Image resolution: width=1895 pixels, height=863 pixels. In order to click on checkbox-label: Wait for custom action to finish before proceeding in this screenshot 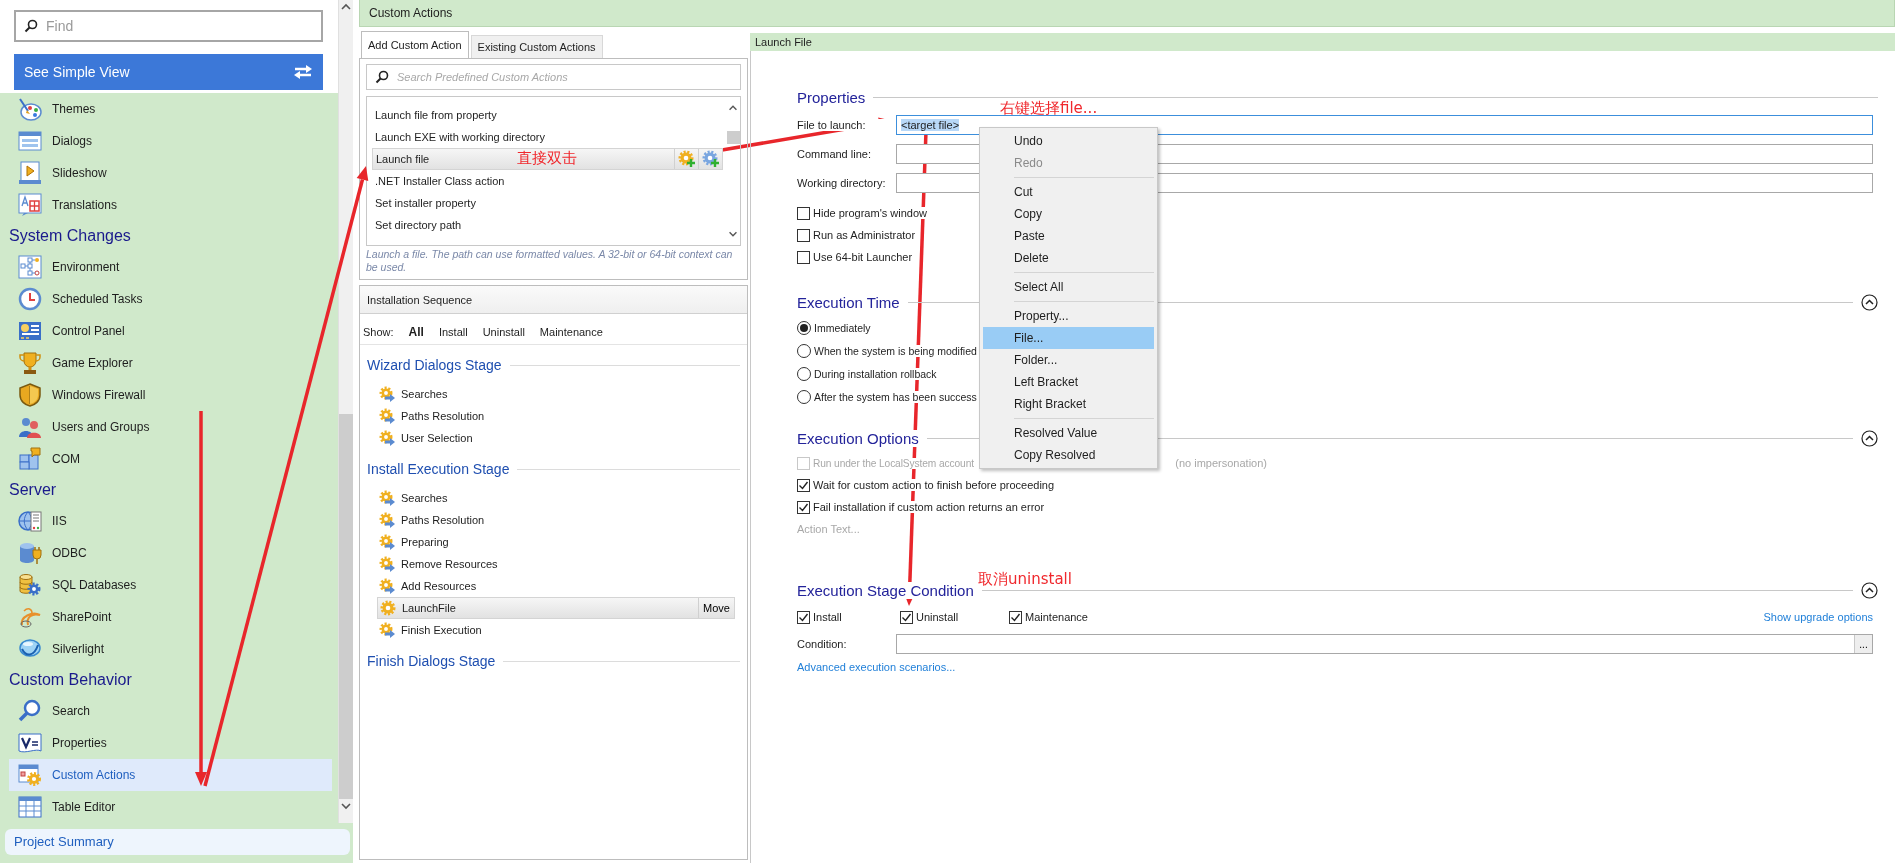, I will do `click(934, 485)`.